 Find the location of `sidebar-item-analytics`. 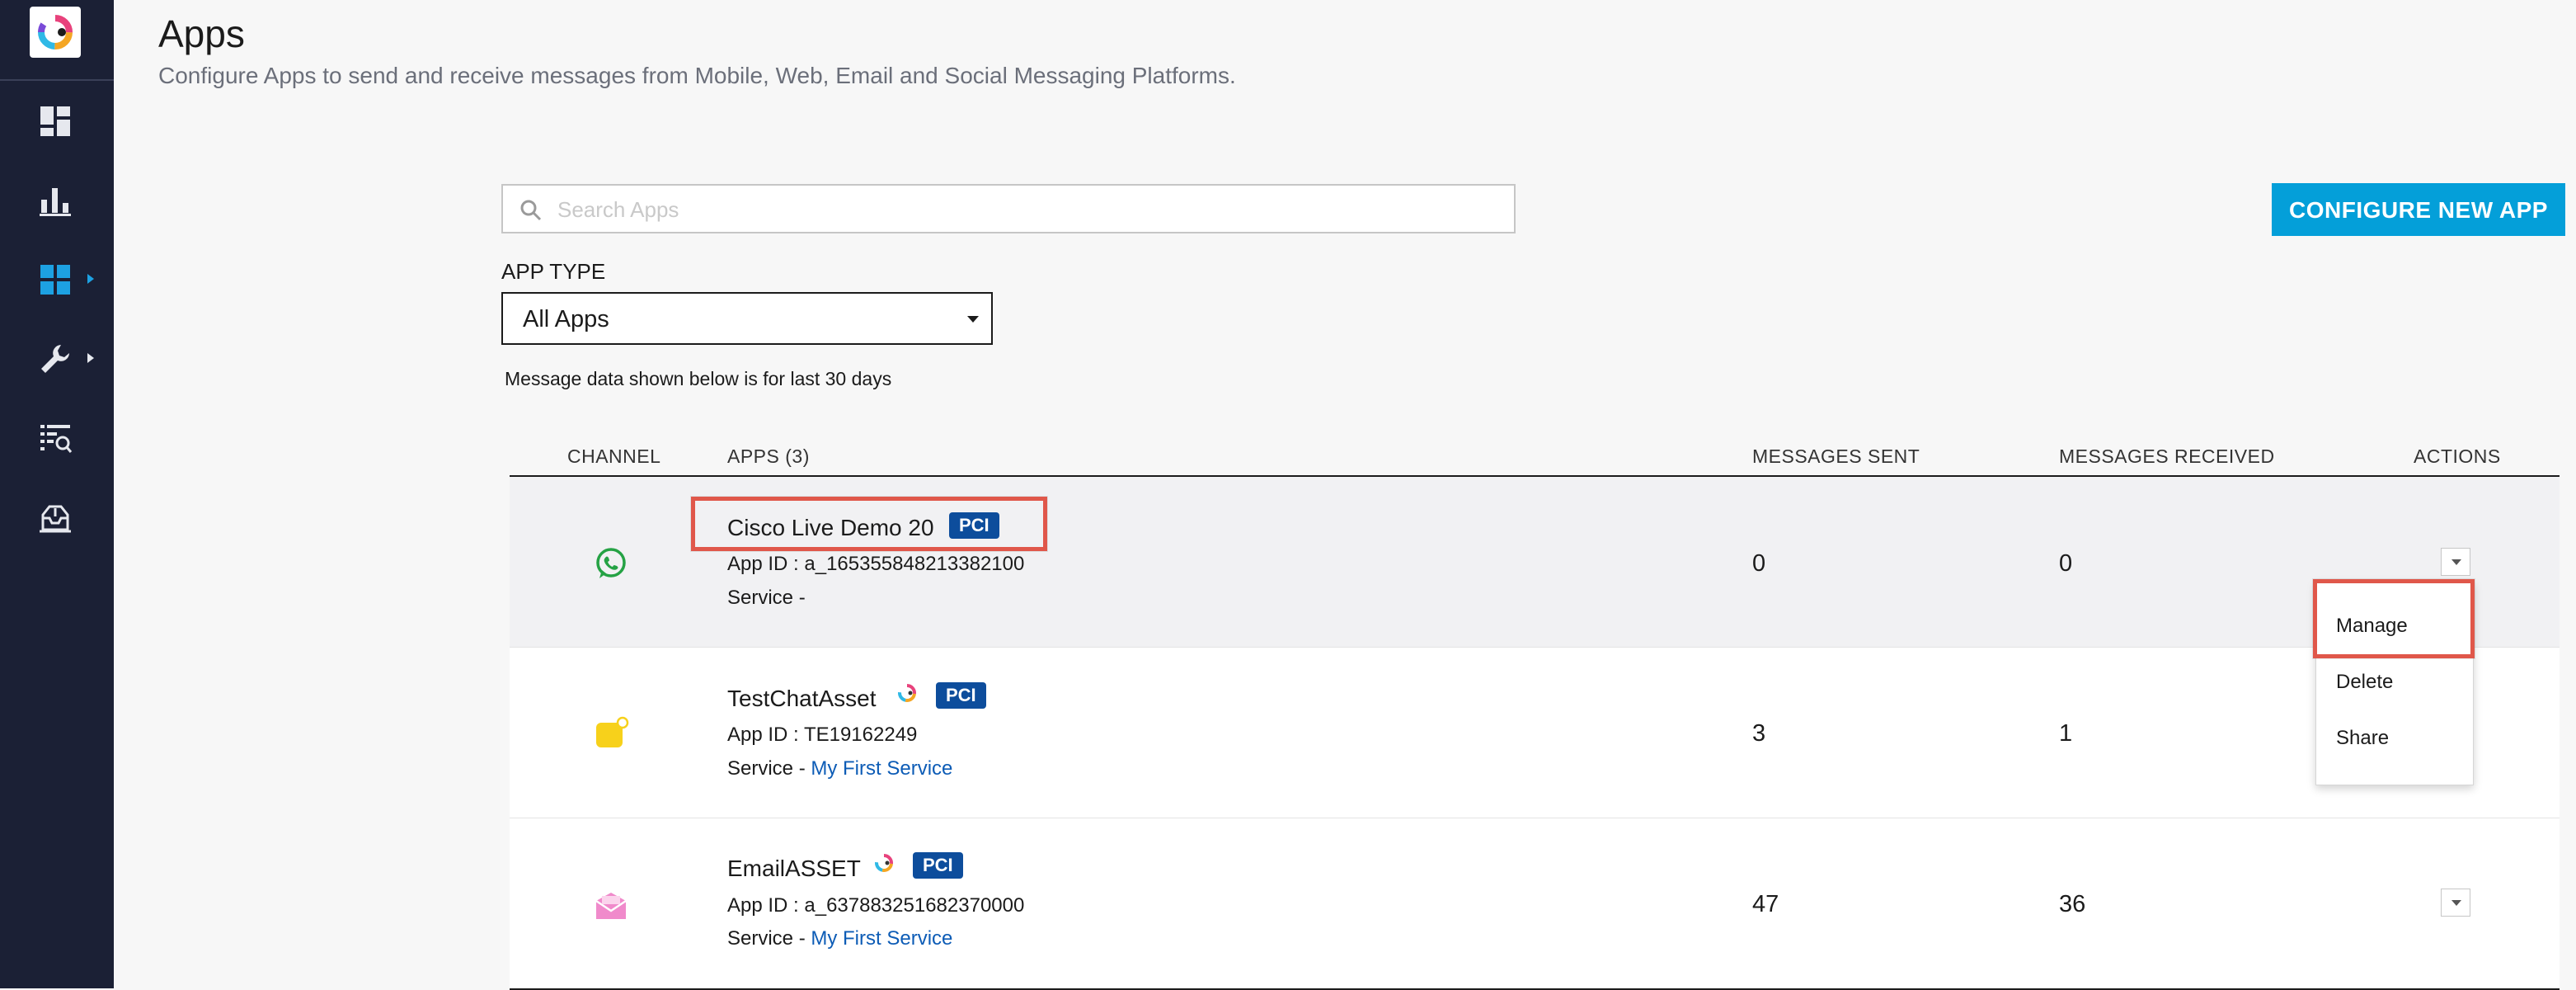

sidebar-item-analytics is located at coordinates (57, 200).